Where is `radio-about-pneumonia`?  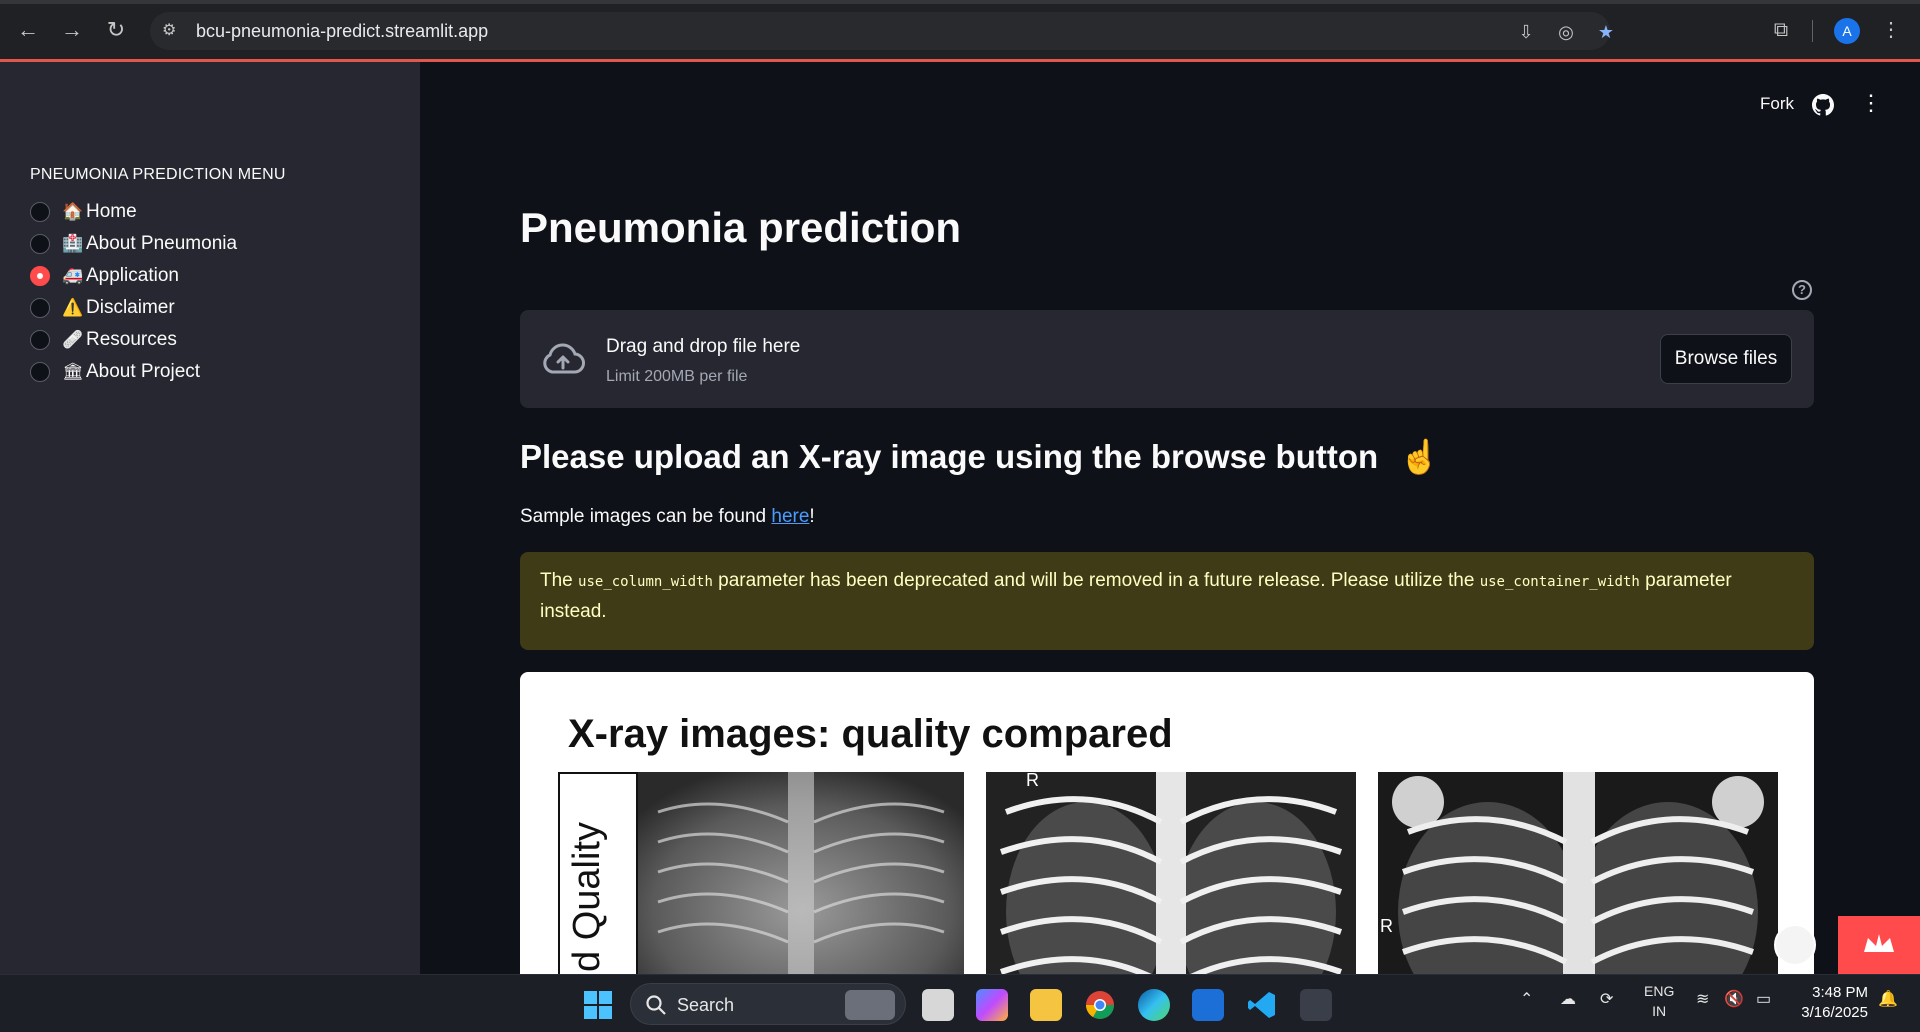 radio-about-pneumonia is located at coordinates (40, 244).